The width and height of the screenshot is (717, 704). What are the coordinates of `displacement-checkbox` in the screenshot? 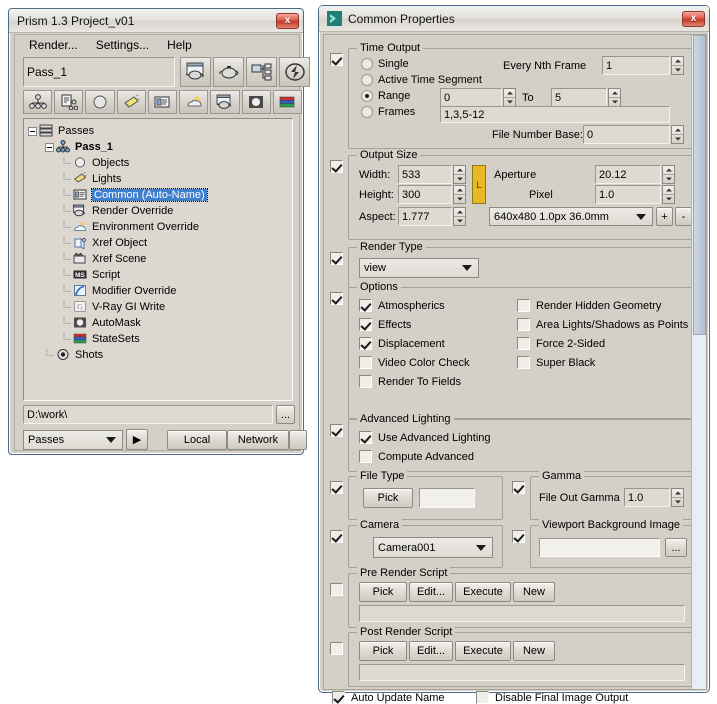 It's located at (365, 343).